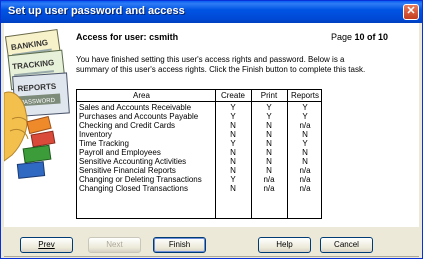  Describe the element at coordinates (133, 161) in the screenshot. I see `table-row-area: Sensitive Accounting Activities` at that location.